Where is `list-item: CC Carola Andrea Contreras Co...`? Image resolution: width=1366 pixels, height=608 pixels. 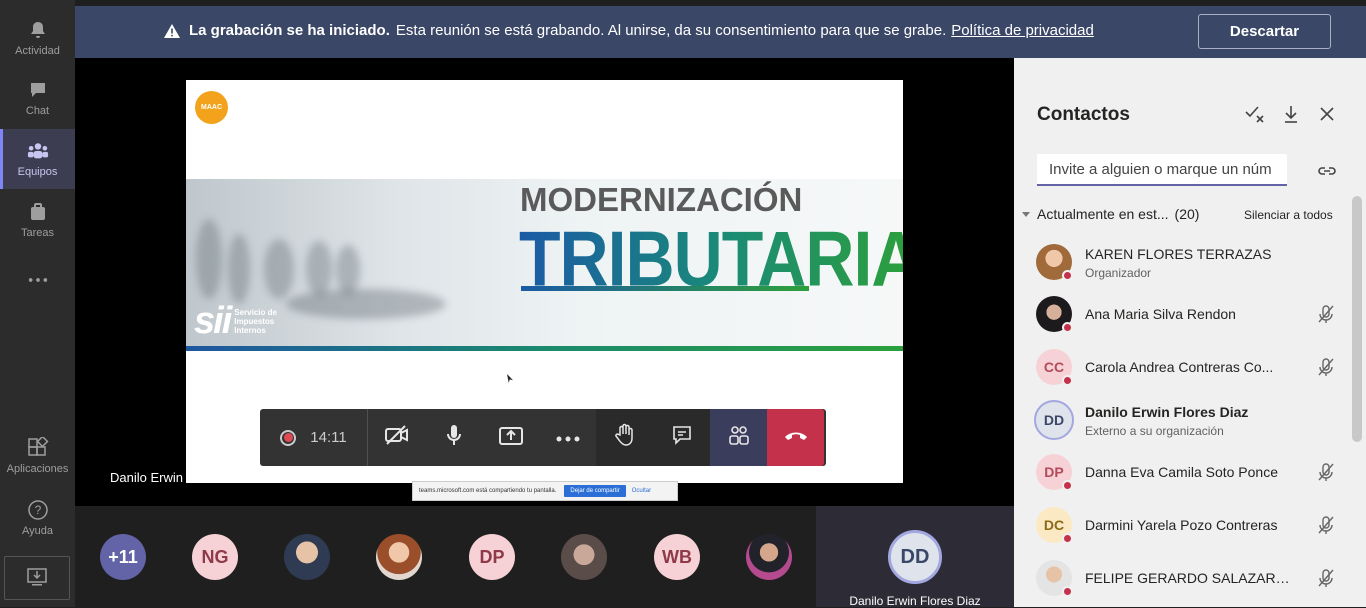 list-item: CC Carola Andrea Contreras Co... is located at coordinates (1191, 369).